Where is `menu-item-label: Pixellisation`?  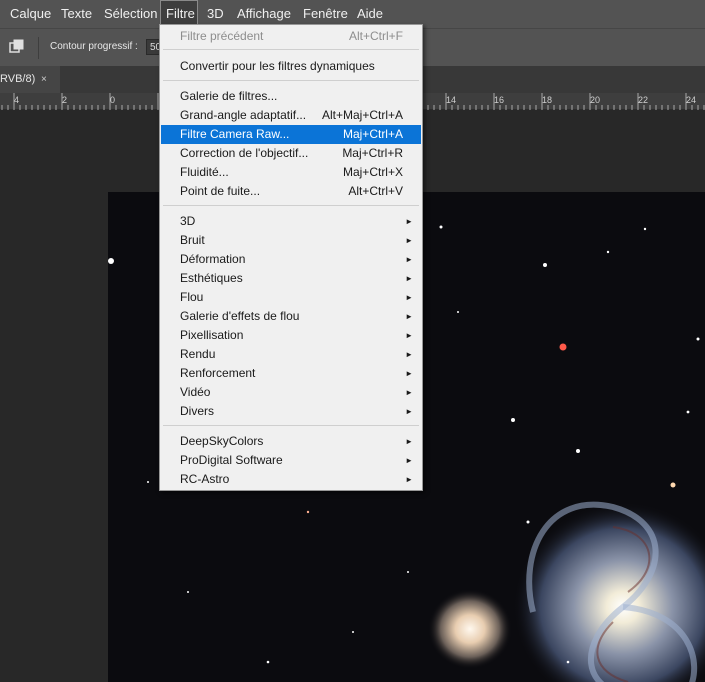 menu-item-label: Pixellisation is located at coordinates (212, 335).